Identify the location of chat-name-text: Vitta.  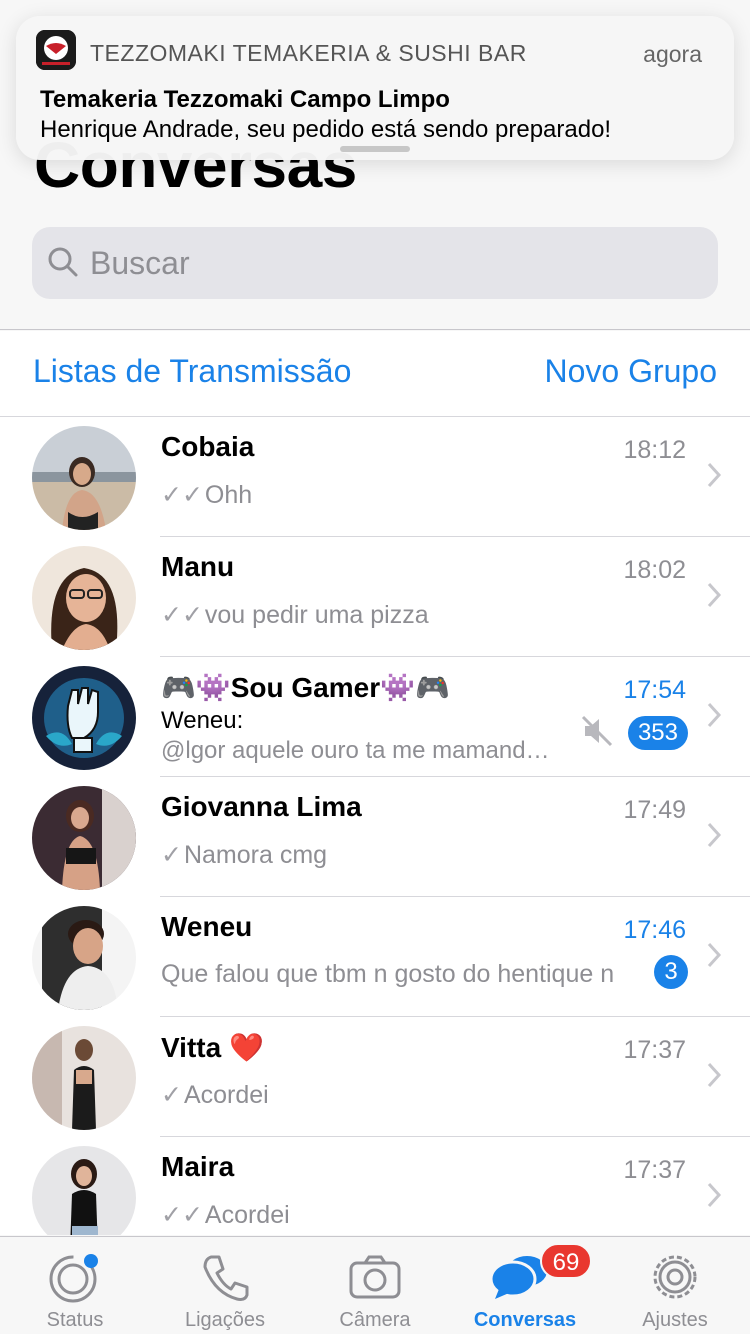
(191, 1047).